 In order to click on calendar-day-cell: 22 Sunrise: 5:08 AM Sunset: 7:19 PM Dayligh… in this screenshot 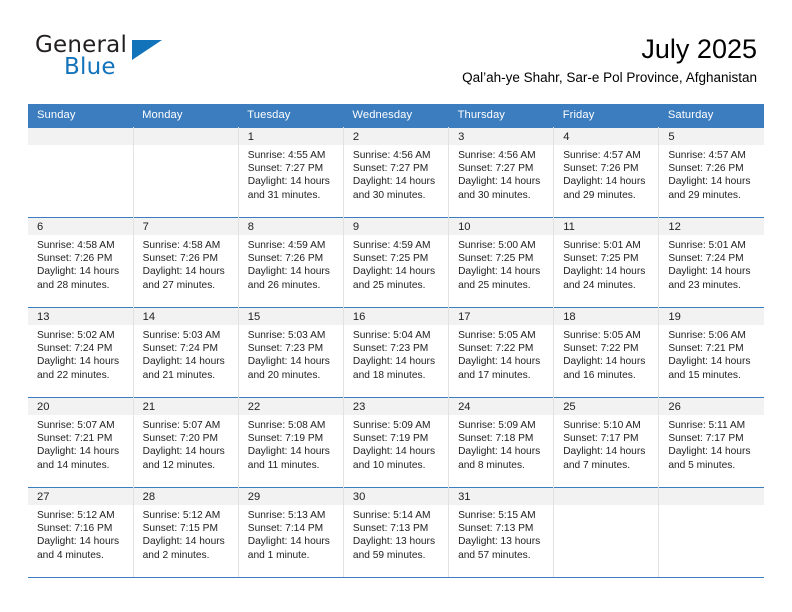, I will do `click(291, 442)`.